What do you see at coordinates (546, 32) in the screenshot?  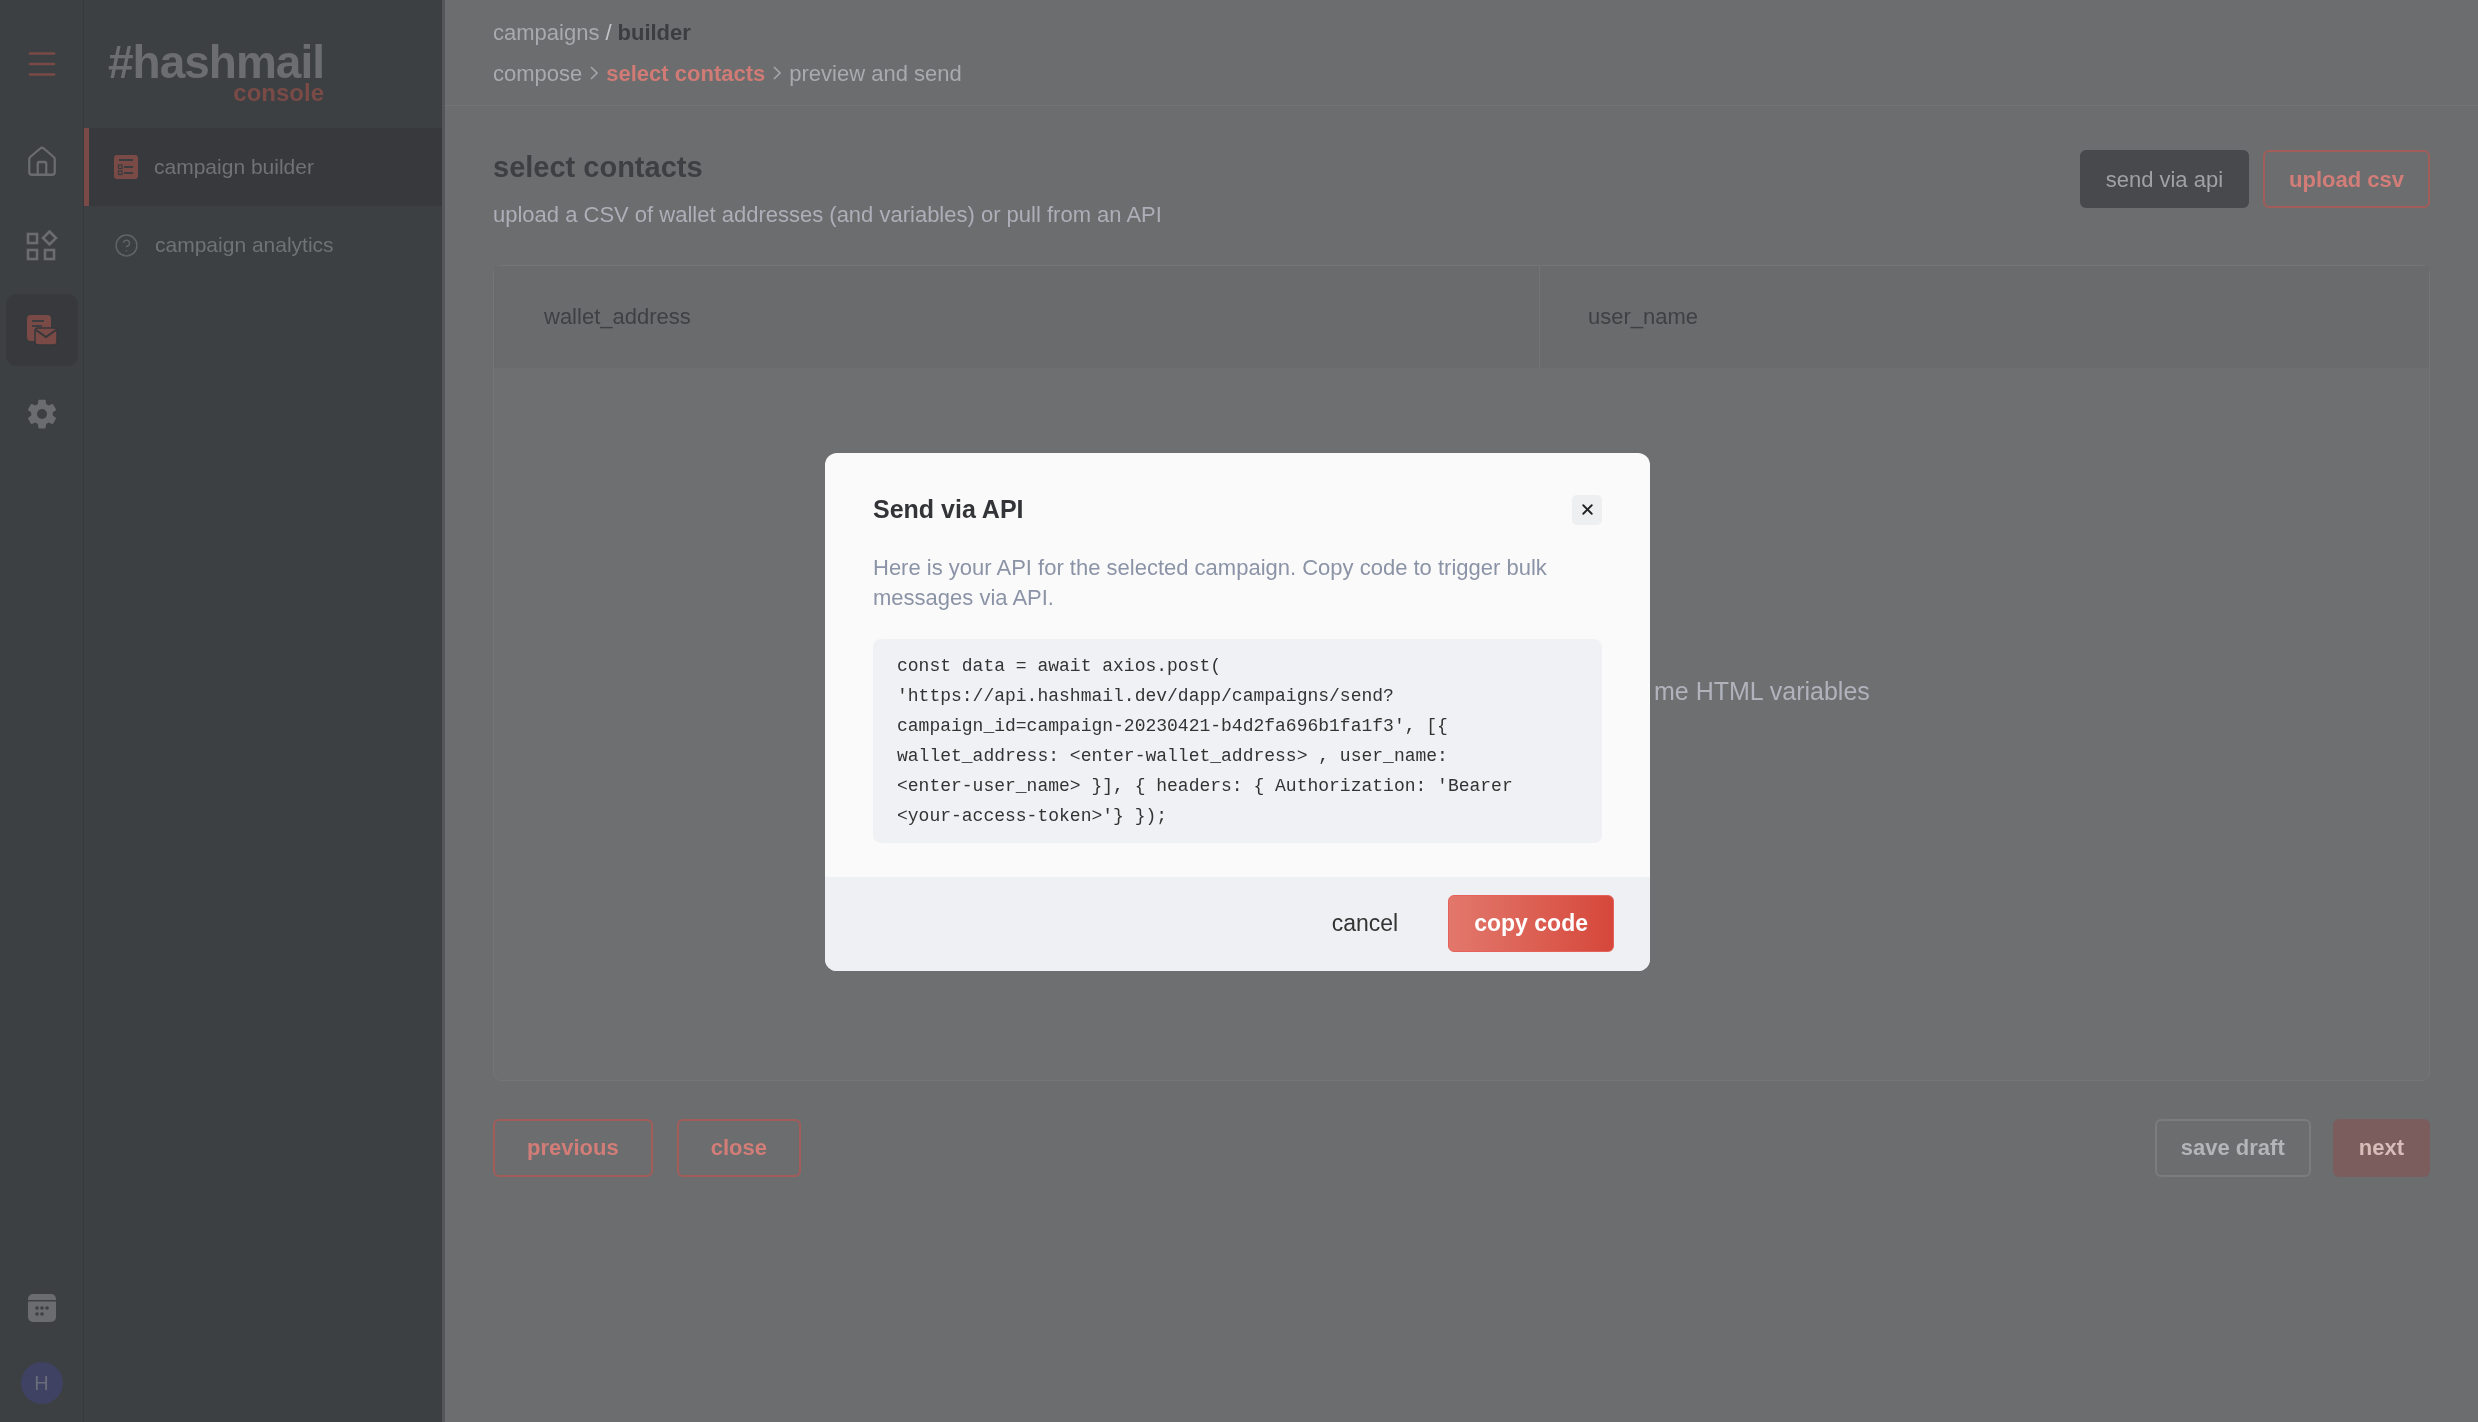 I see `breadcrumb-link: campaigns` at bounding box center [546, 32].